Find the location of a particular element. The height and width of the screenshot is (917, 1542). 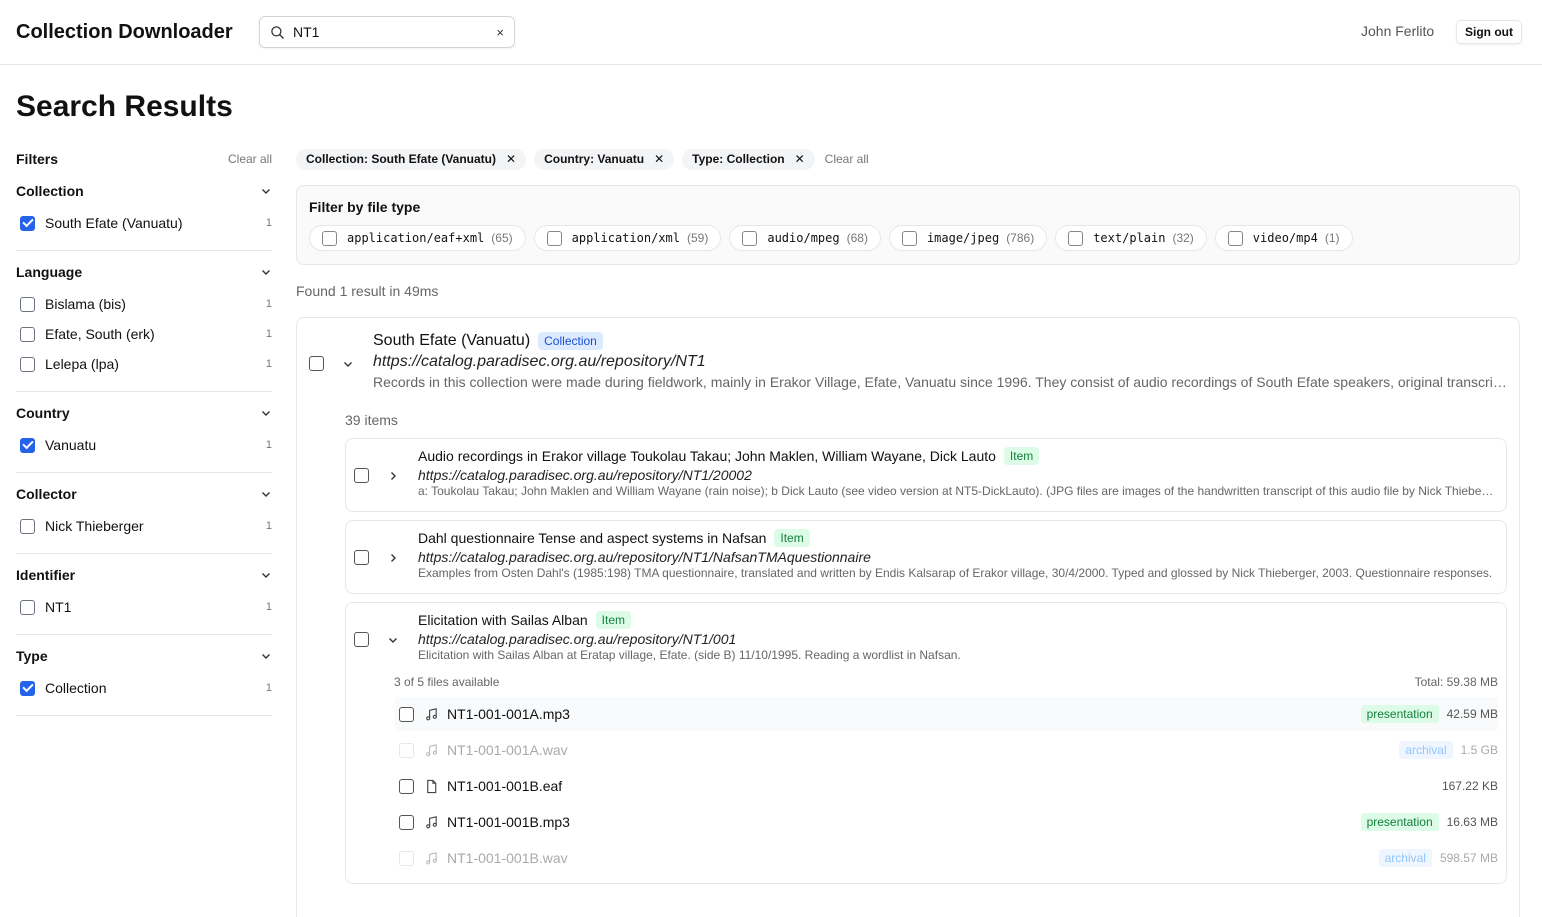

file-row: NT1-001-001B.mp3 presentation 16.63 MB is located at coordinates (946, 822).